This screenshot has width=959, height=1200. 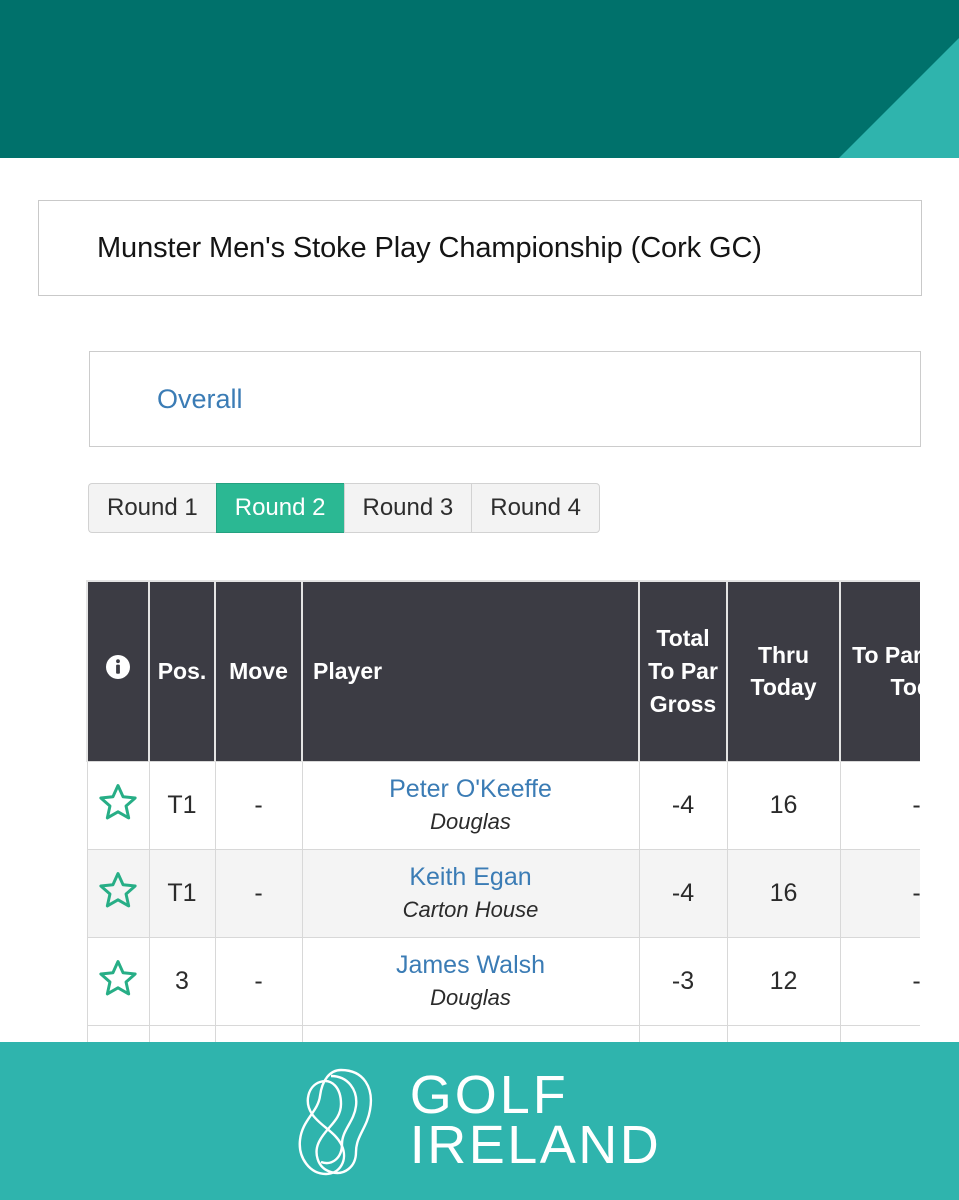 I want to click on player-cell: Peter O'Keeffe Douglas, so click(x=470, y=805).